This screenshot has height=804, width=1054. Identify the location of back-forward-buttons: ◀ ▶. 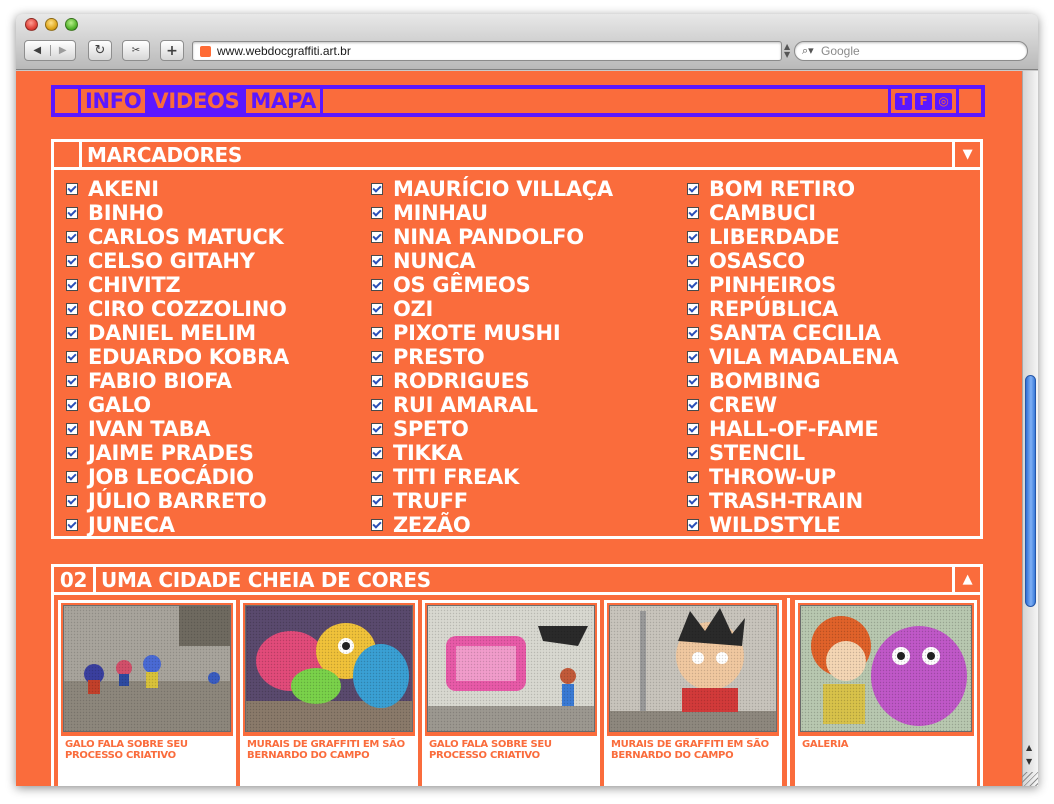
(50, 50).